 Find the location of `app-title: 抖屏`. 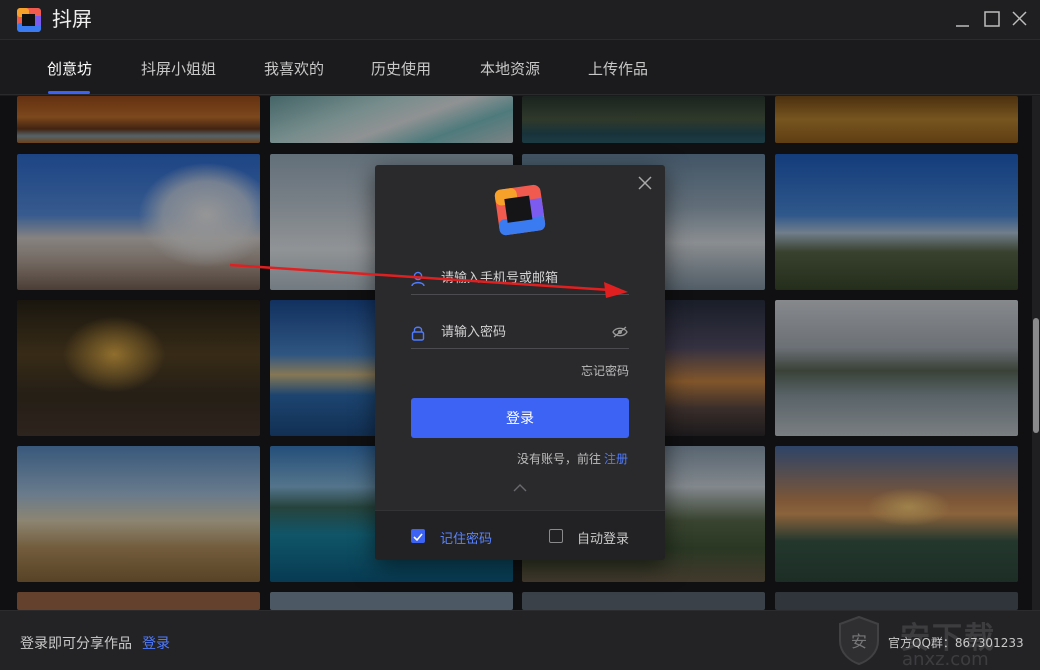

app-title: 抖屏 is located at coordinates (72, 19).